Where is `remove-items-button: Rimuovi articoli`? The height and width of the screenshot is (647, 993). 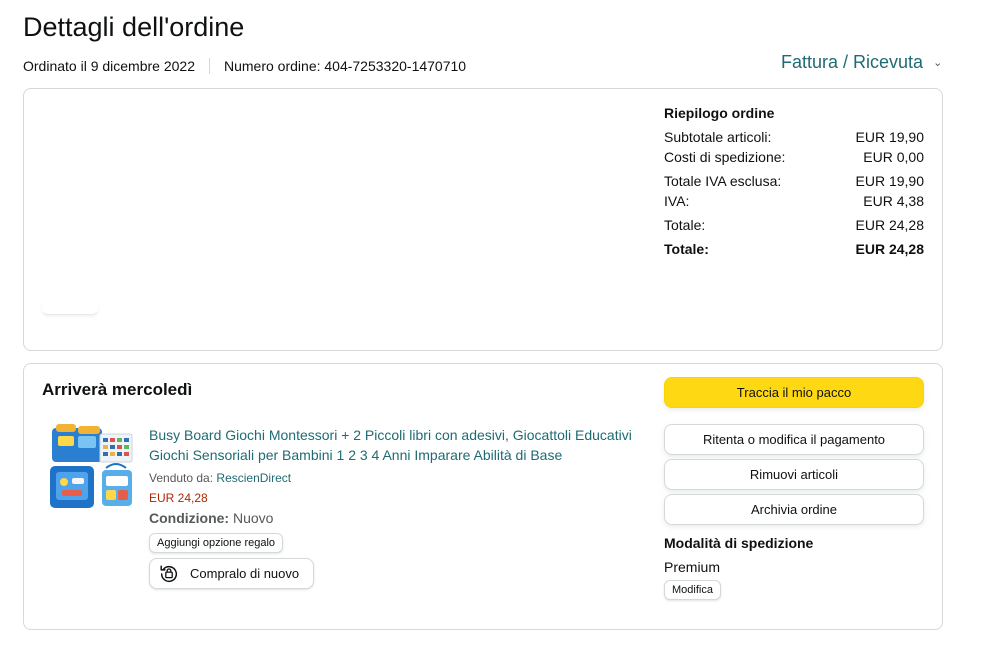 remove-items-button: Rimuovi articoli is located at coordinates (794, 474).